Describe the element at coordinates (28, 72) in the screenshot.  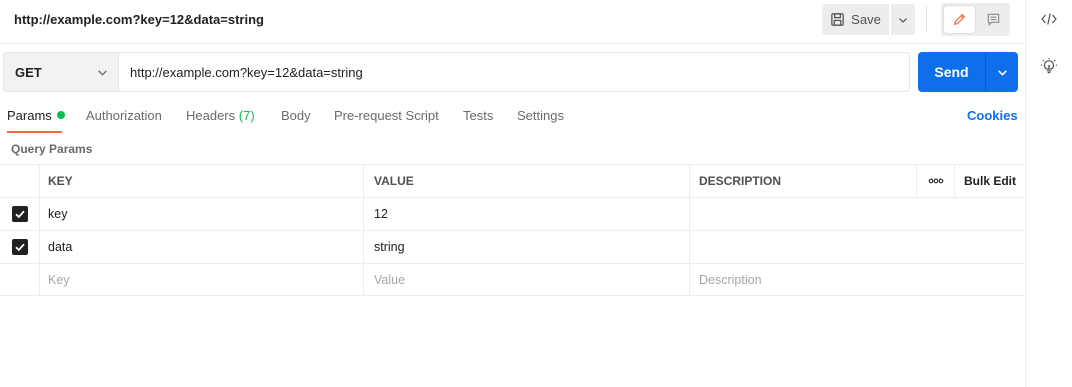
I see `method-value: GET` at that location.